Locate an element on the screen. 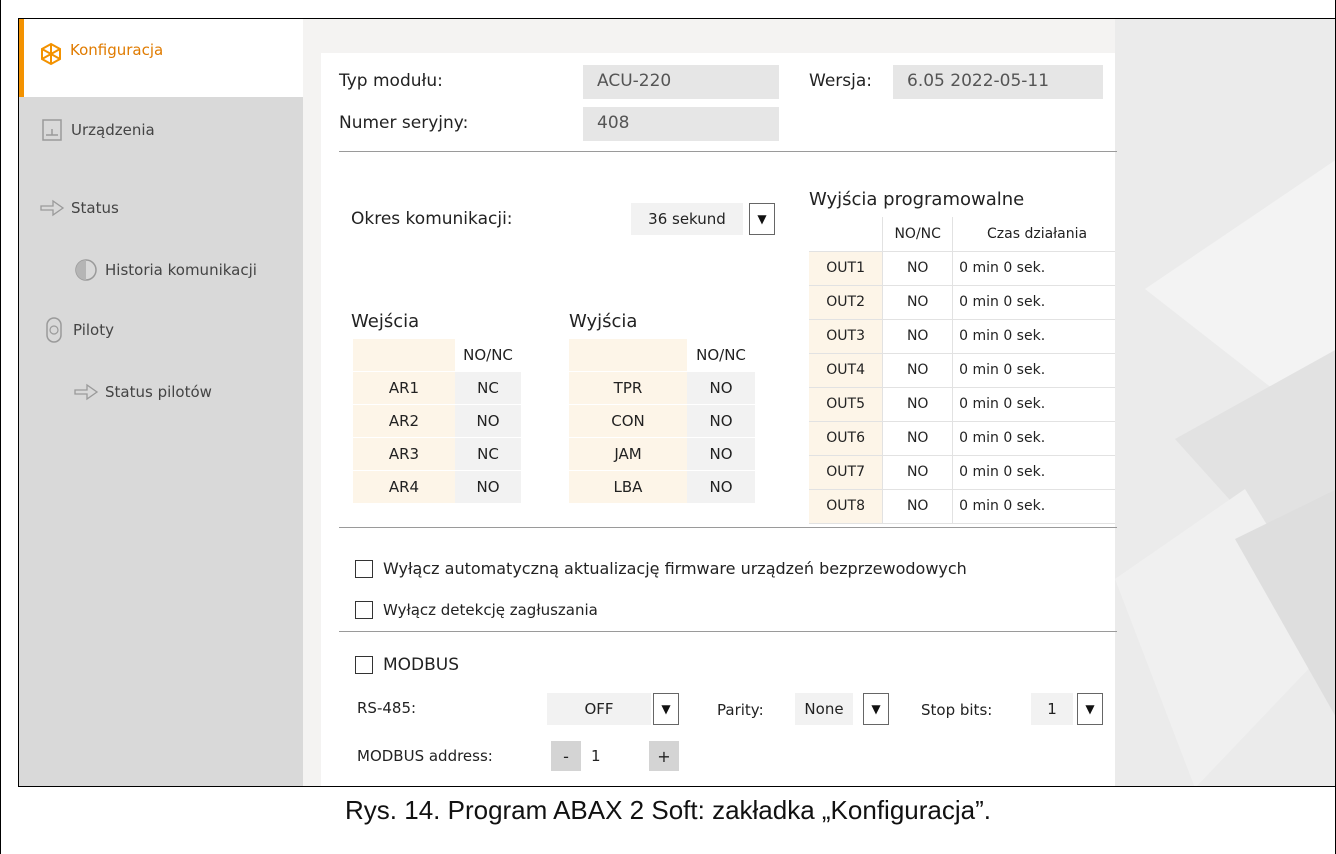  table-row: OUT5 NO 0 min 0 sek. is located at coordinates (962, 404).